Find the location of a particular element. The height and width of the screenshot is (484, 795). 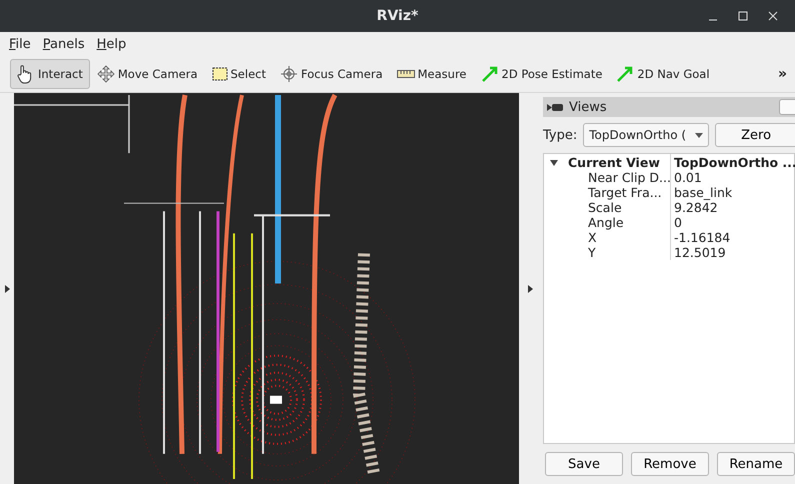

property-value: 0 is located at coordinates (733, 222).